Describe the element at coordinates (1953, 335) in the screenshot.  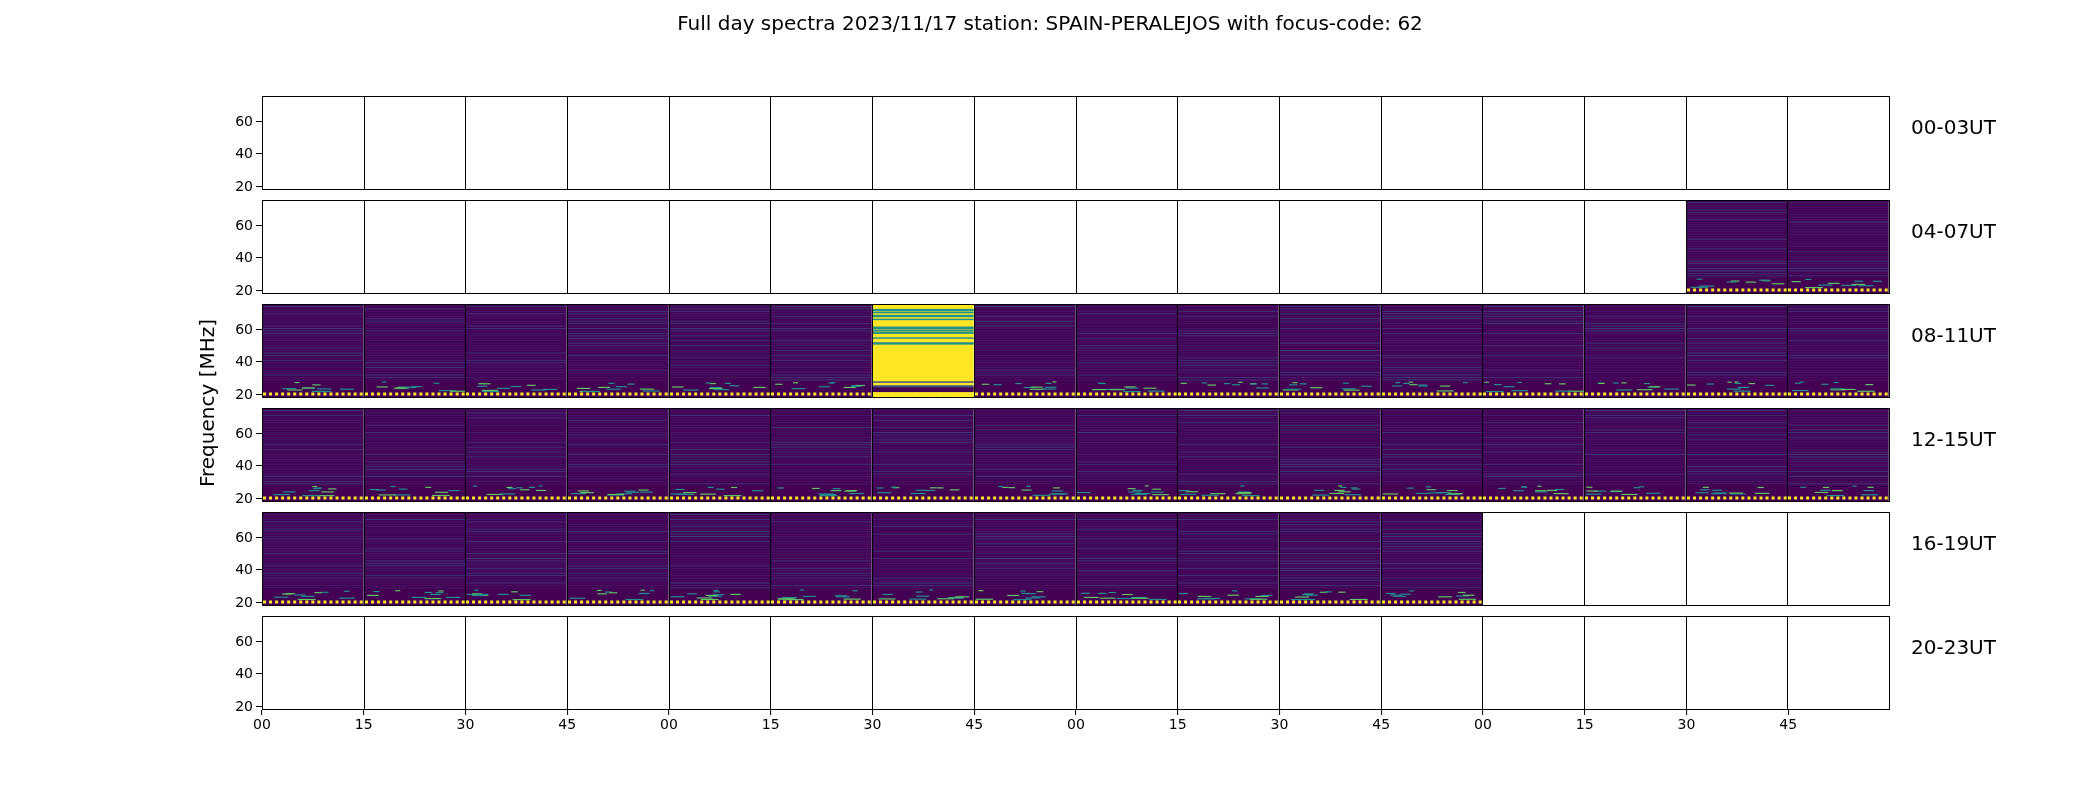
I see `time-range-label: 08-11UT` at that location.